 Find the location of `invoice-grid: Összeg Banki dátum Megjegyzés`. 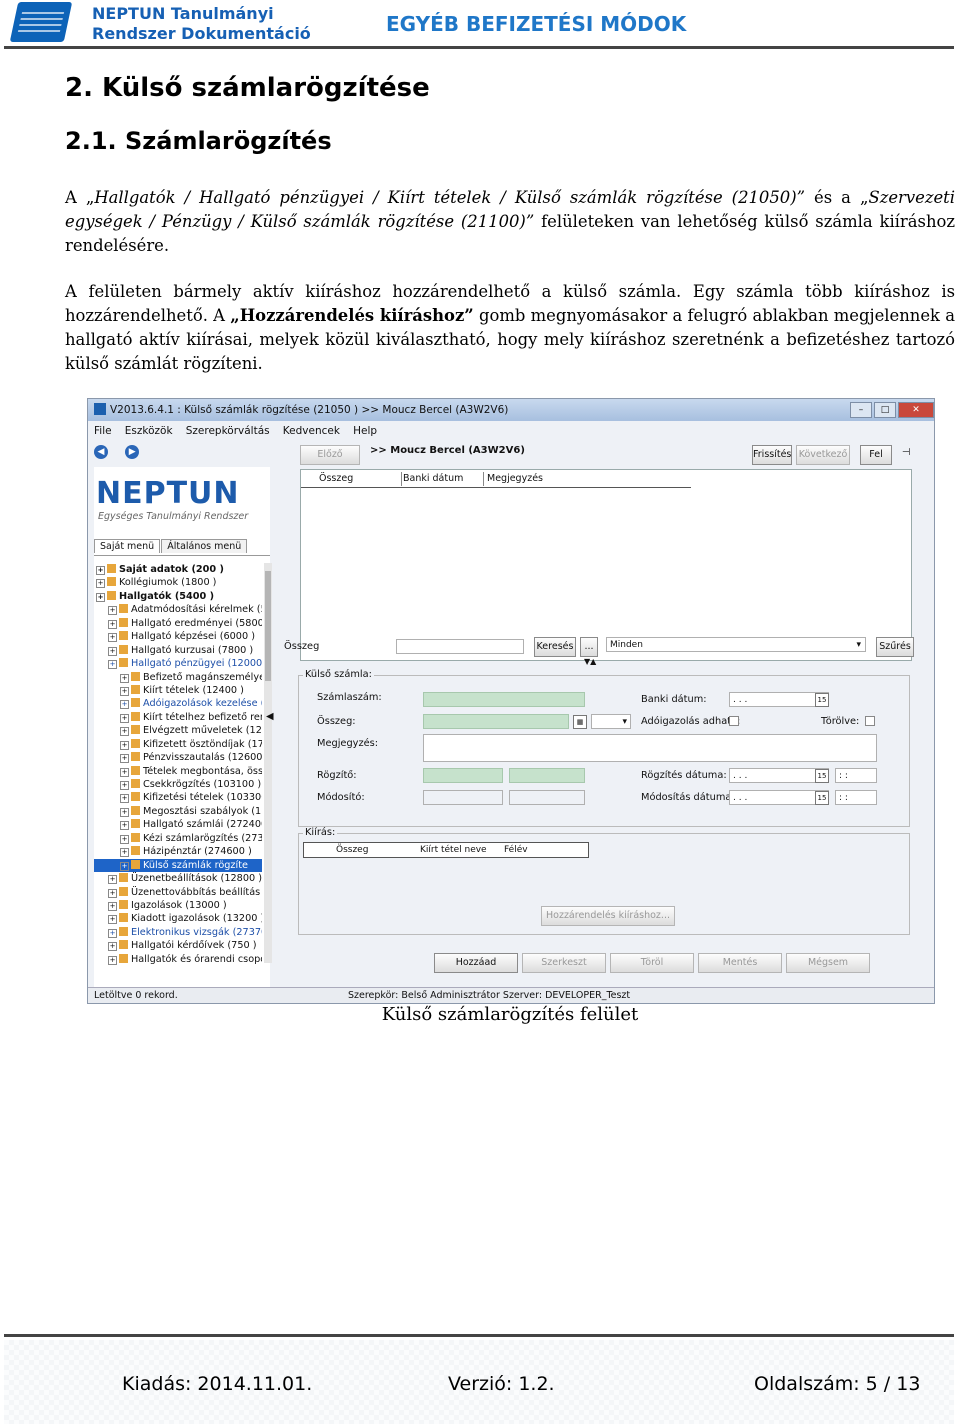

invoice-grid: Összeg Banki dátum Megjegyzés is located at coordinates (606, 565).